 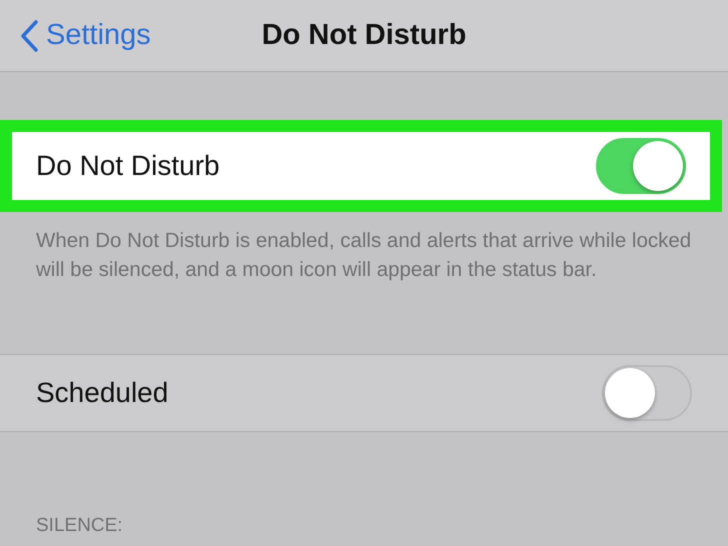 What do you see at coordinates (29, 36) in the screenshot?
I see `chevron-icon` at bounding box center [29, 36].